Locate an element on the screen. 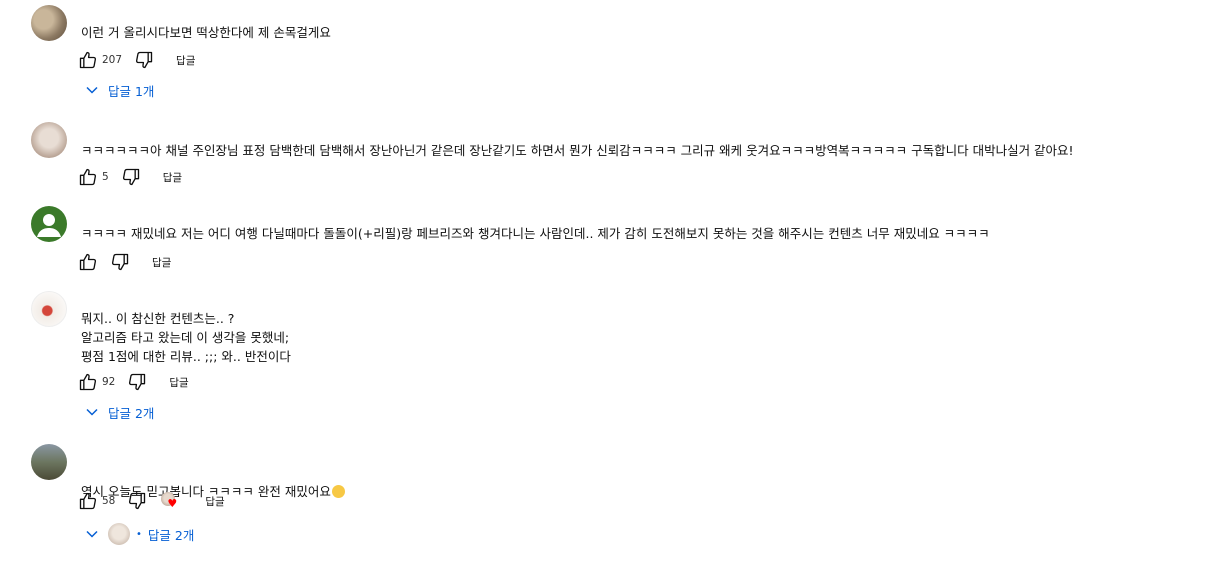  heart-icon: ♥ is located at coordinates (172, 503).